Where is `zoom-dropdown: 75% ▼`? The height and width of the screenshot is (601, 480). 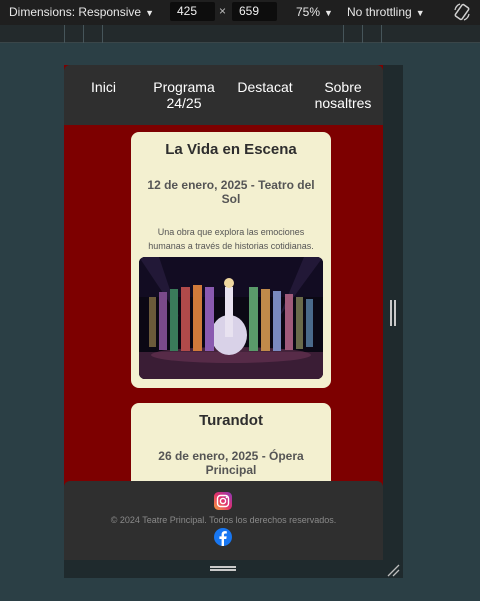
zoom-dropdown: 75% ▼ is located at coordinates (314, 12).